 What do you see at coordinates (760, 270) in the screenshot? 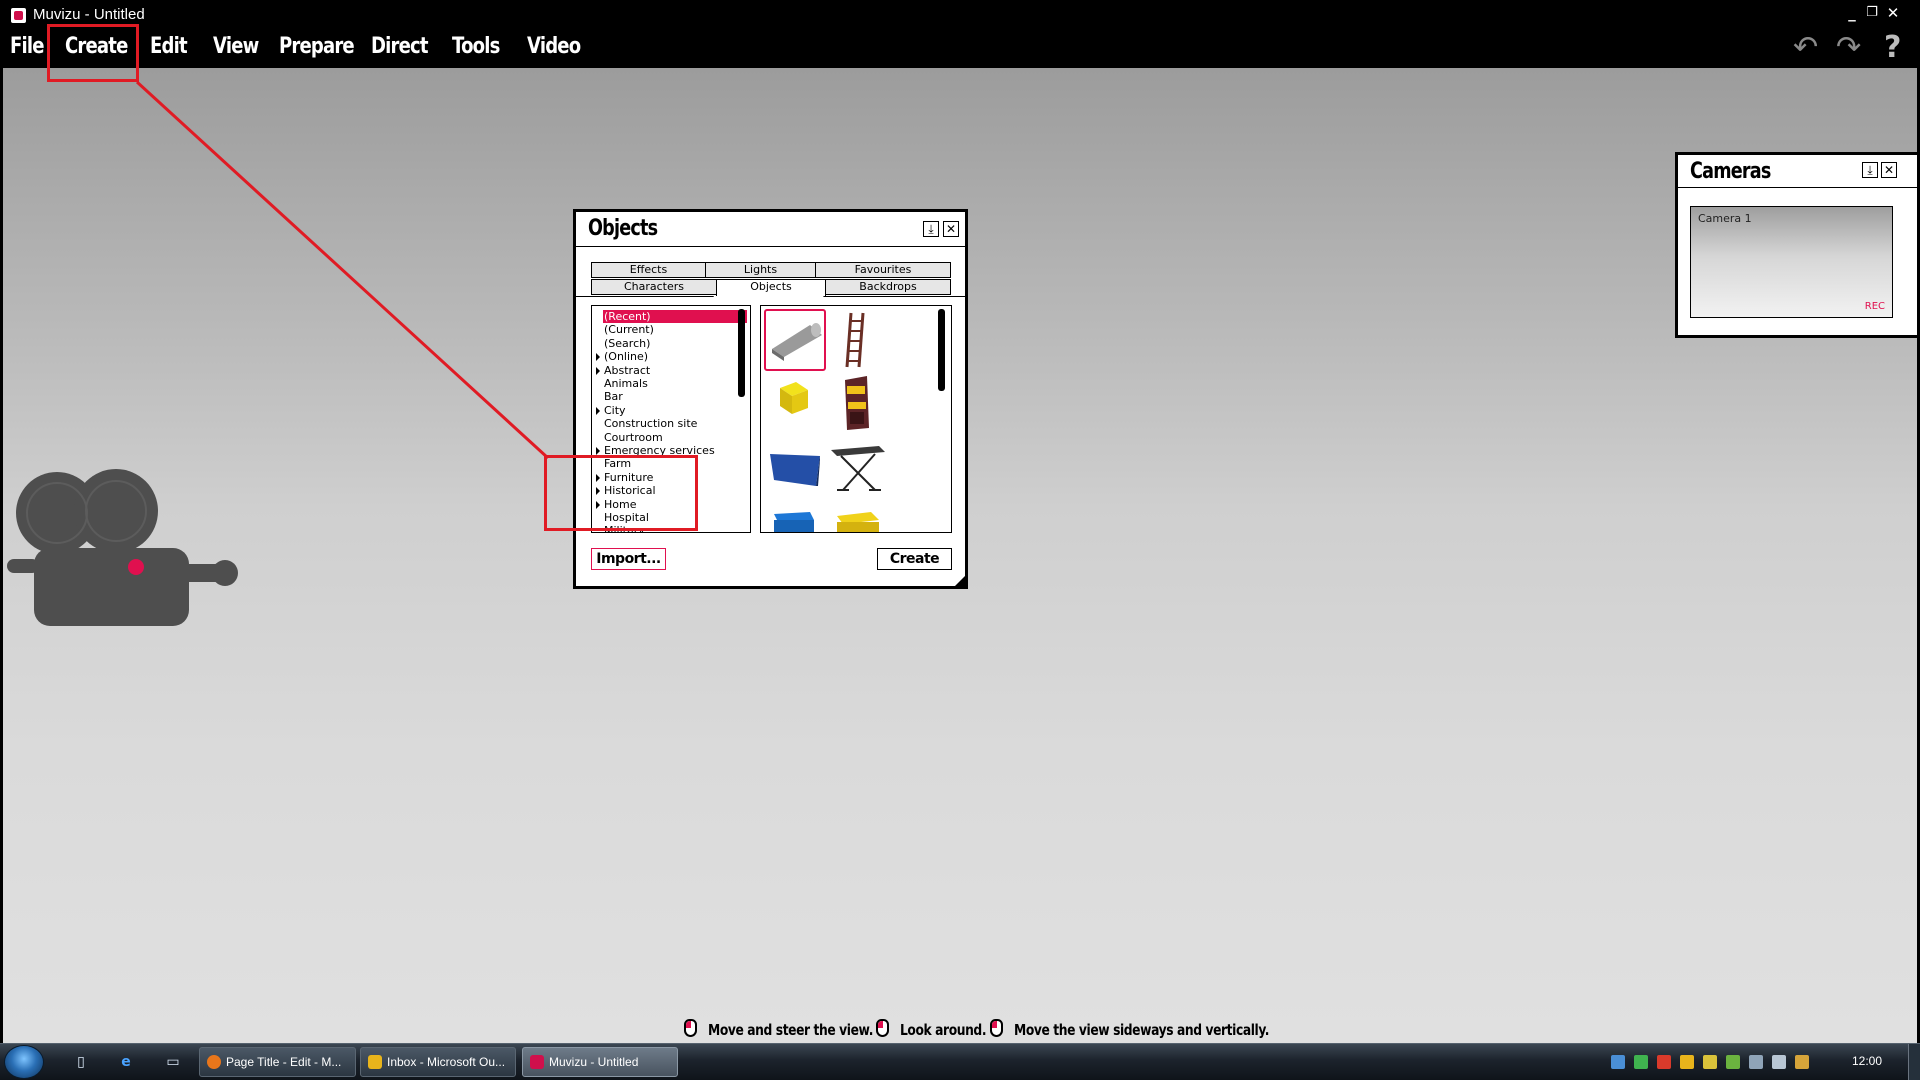
I see `tab-lights: Lights` at bounding box center [760, 270].